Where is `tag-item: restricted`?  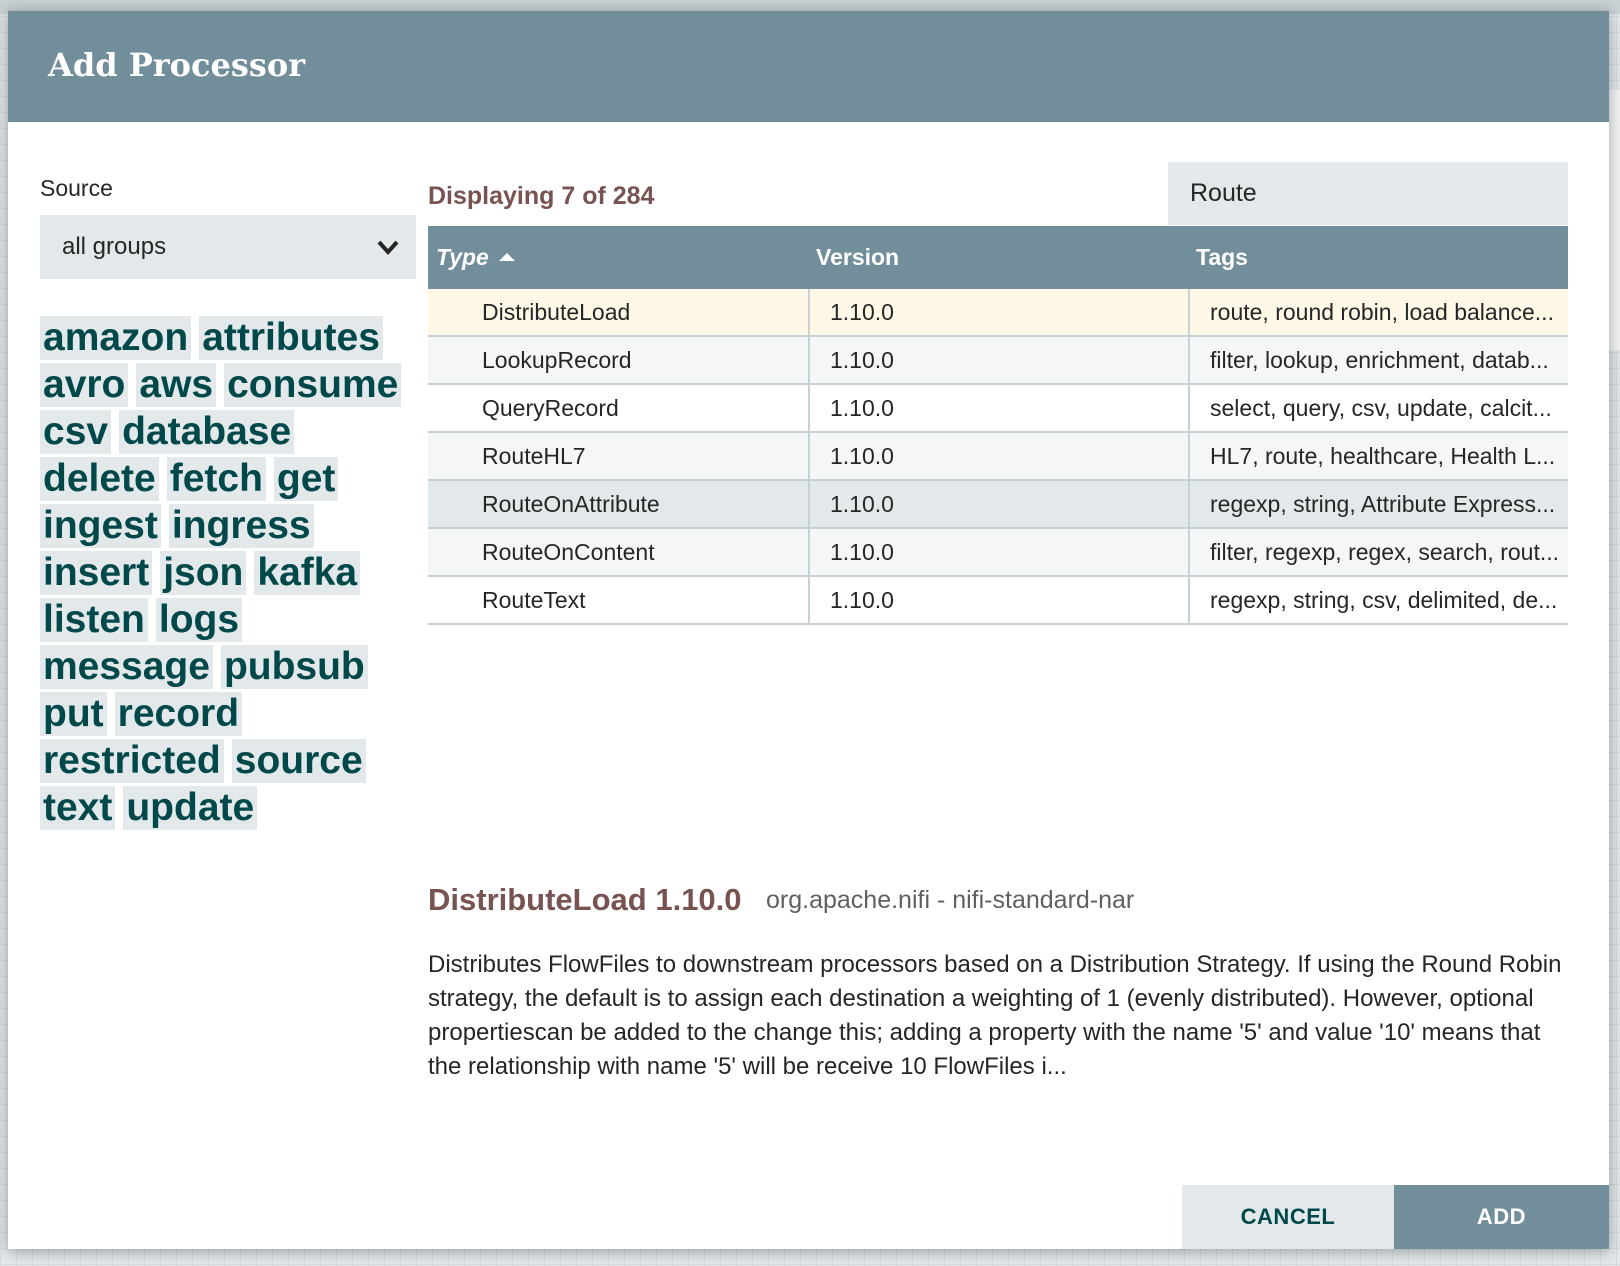
tag-item: restricted is located at coordinates (132, 761).